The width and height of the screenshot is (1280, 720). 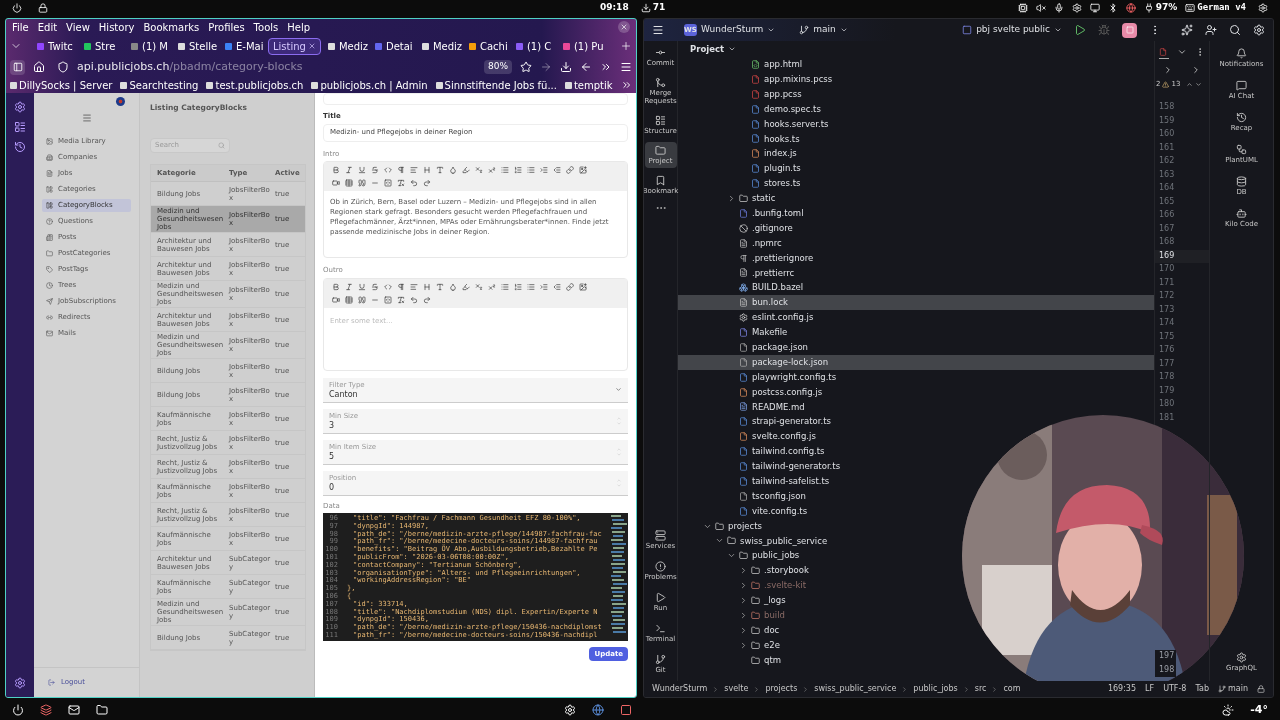 I want to click on browser-tab: Stre, so click(x=102, y=46).